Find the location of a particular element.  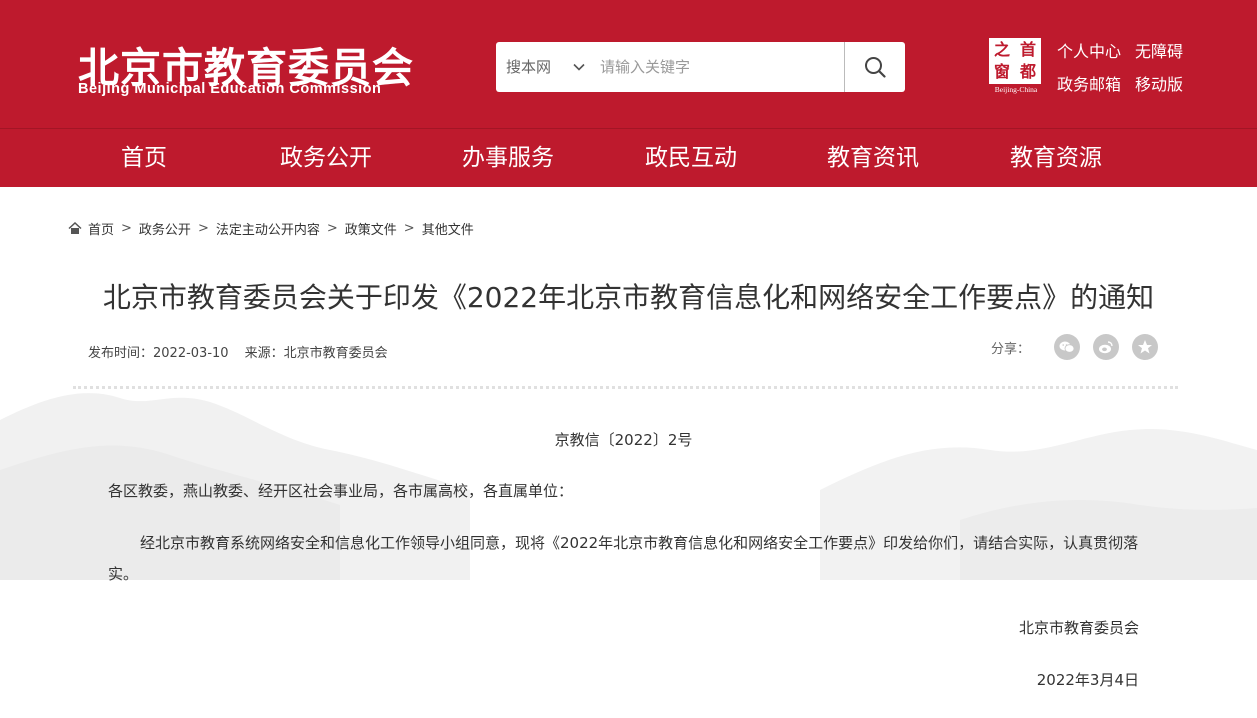

seal-char: 都 is located at coordinates (1027, 71).